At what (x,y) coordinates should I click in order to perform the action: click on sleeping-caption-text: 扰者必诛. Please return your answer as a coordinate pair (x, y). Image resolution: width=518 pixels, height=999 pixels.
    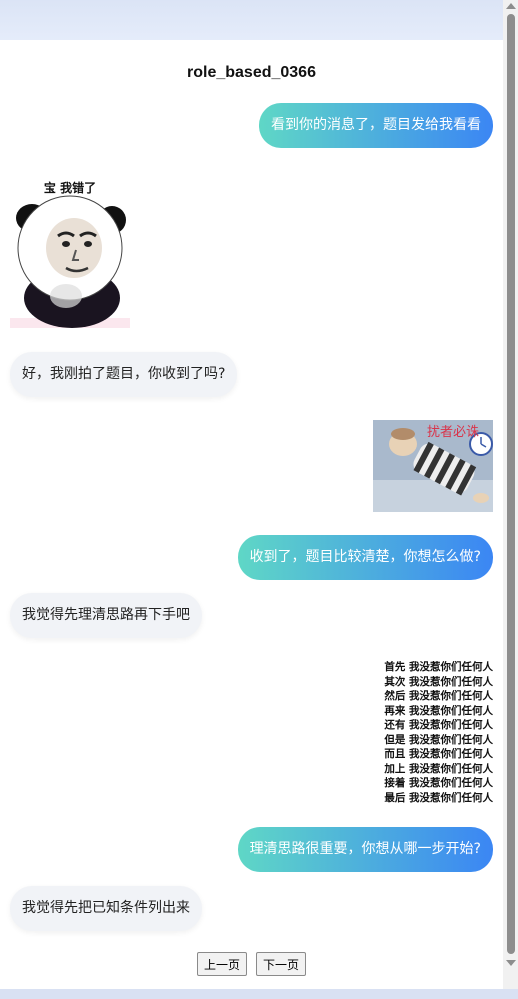
    Looking at the image, I should click on (453, 432).